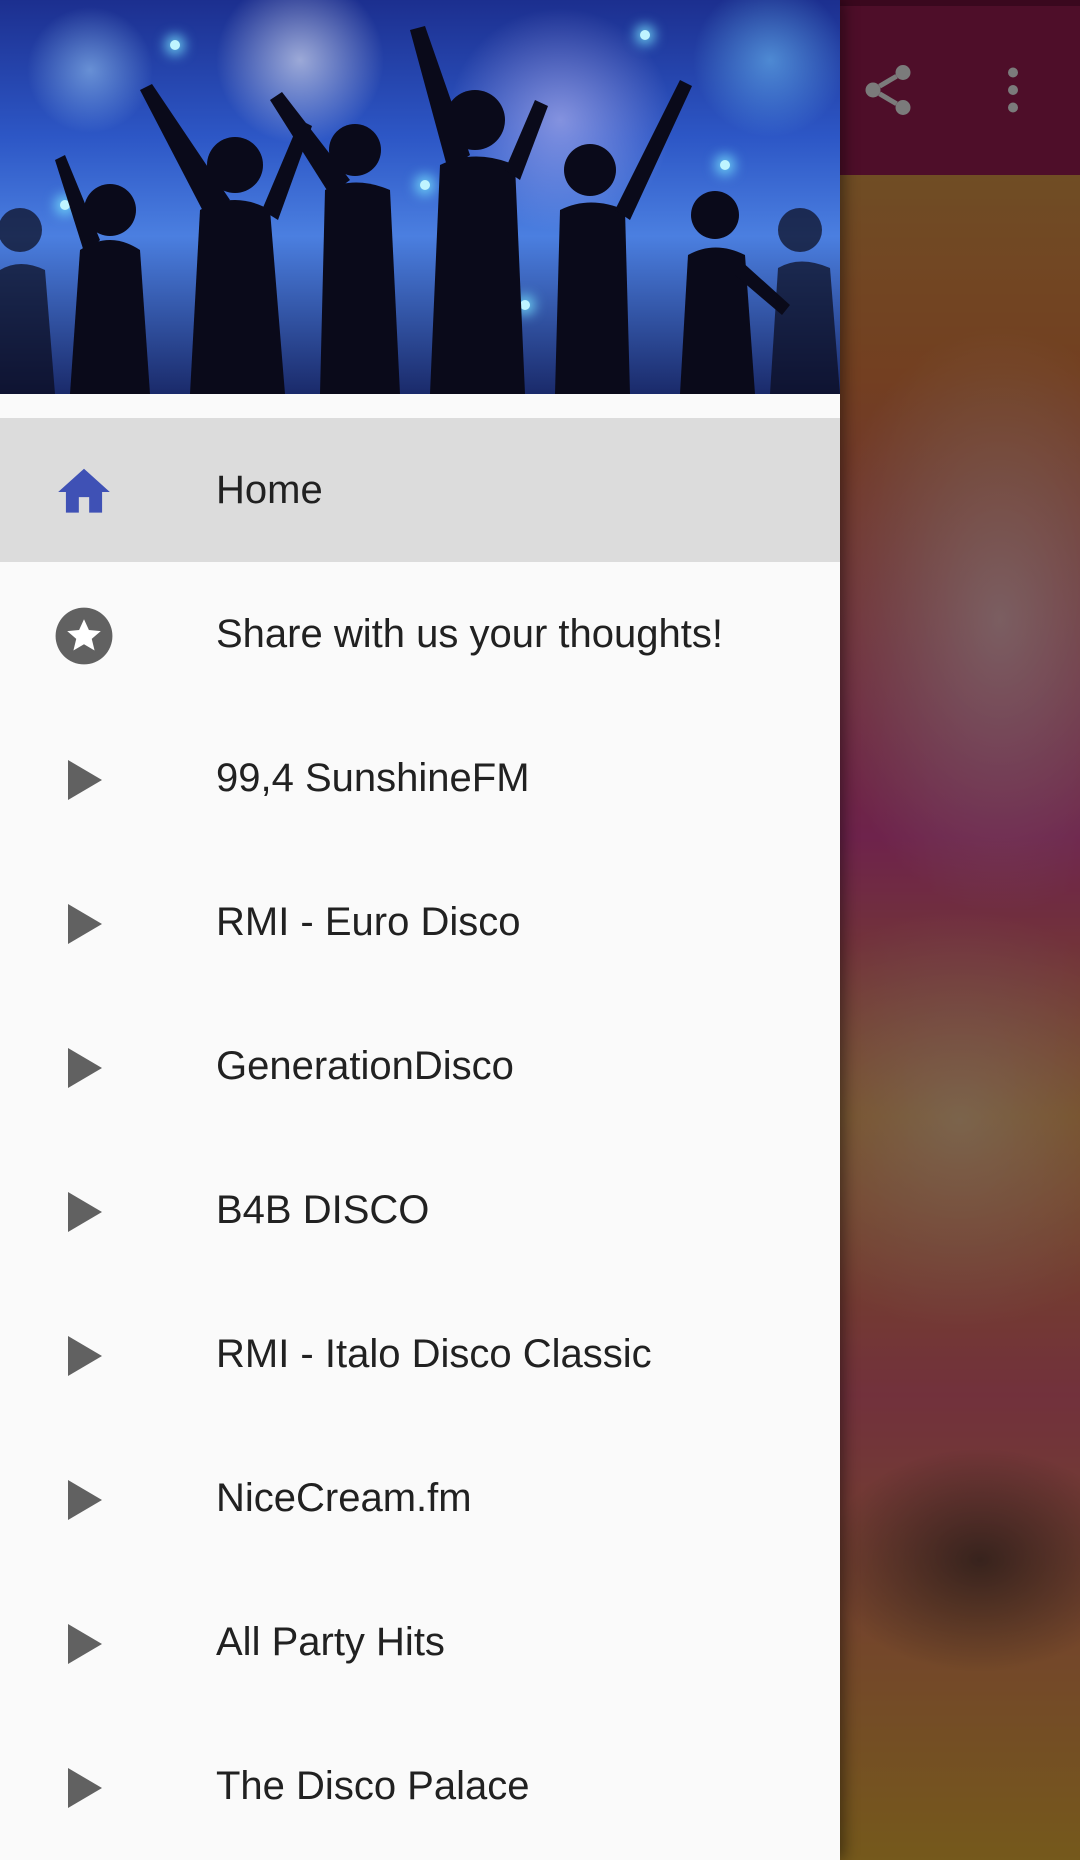 The image size is (1080, 1860). Describe the element at coordinates (368, 921) in the screenshot. I see `menu-item-label: RMI - Euro Disco` at that location.